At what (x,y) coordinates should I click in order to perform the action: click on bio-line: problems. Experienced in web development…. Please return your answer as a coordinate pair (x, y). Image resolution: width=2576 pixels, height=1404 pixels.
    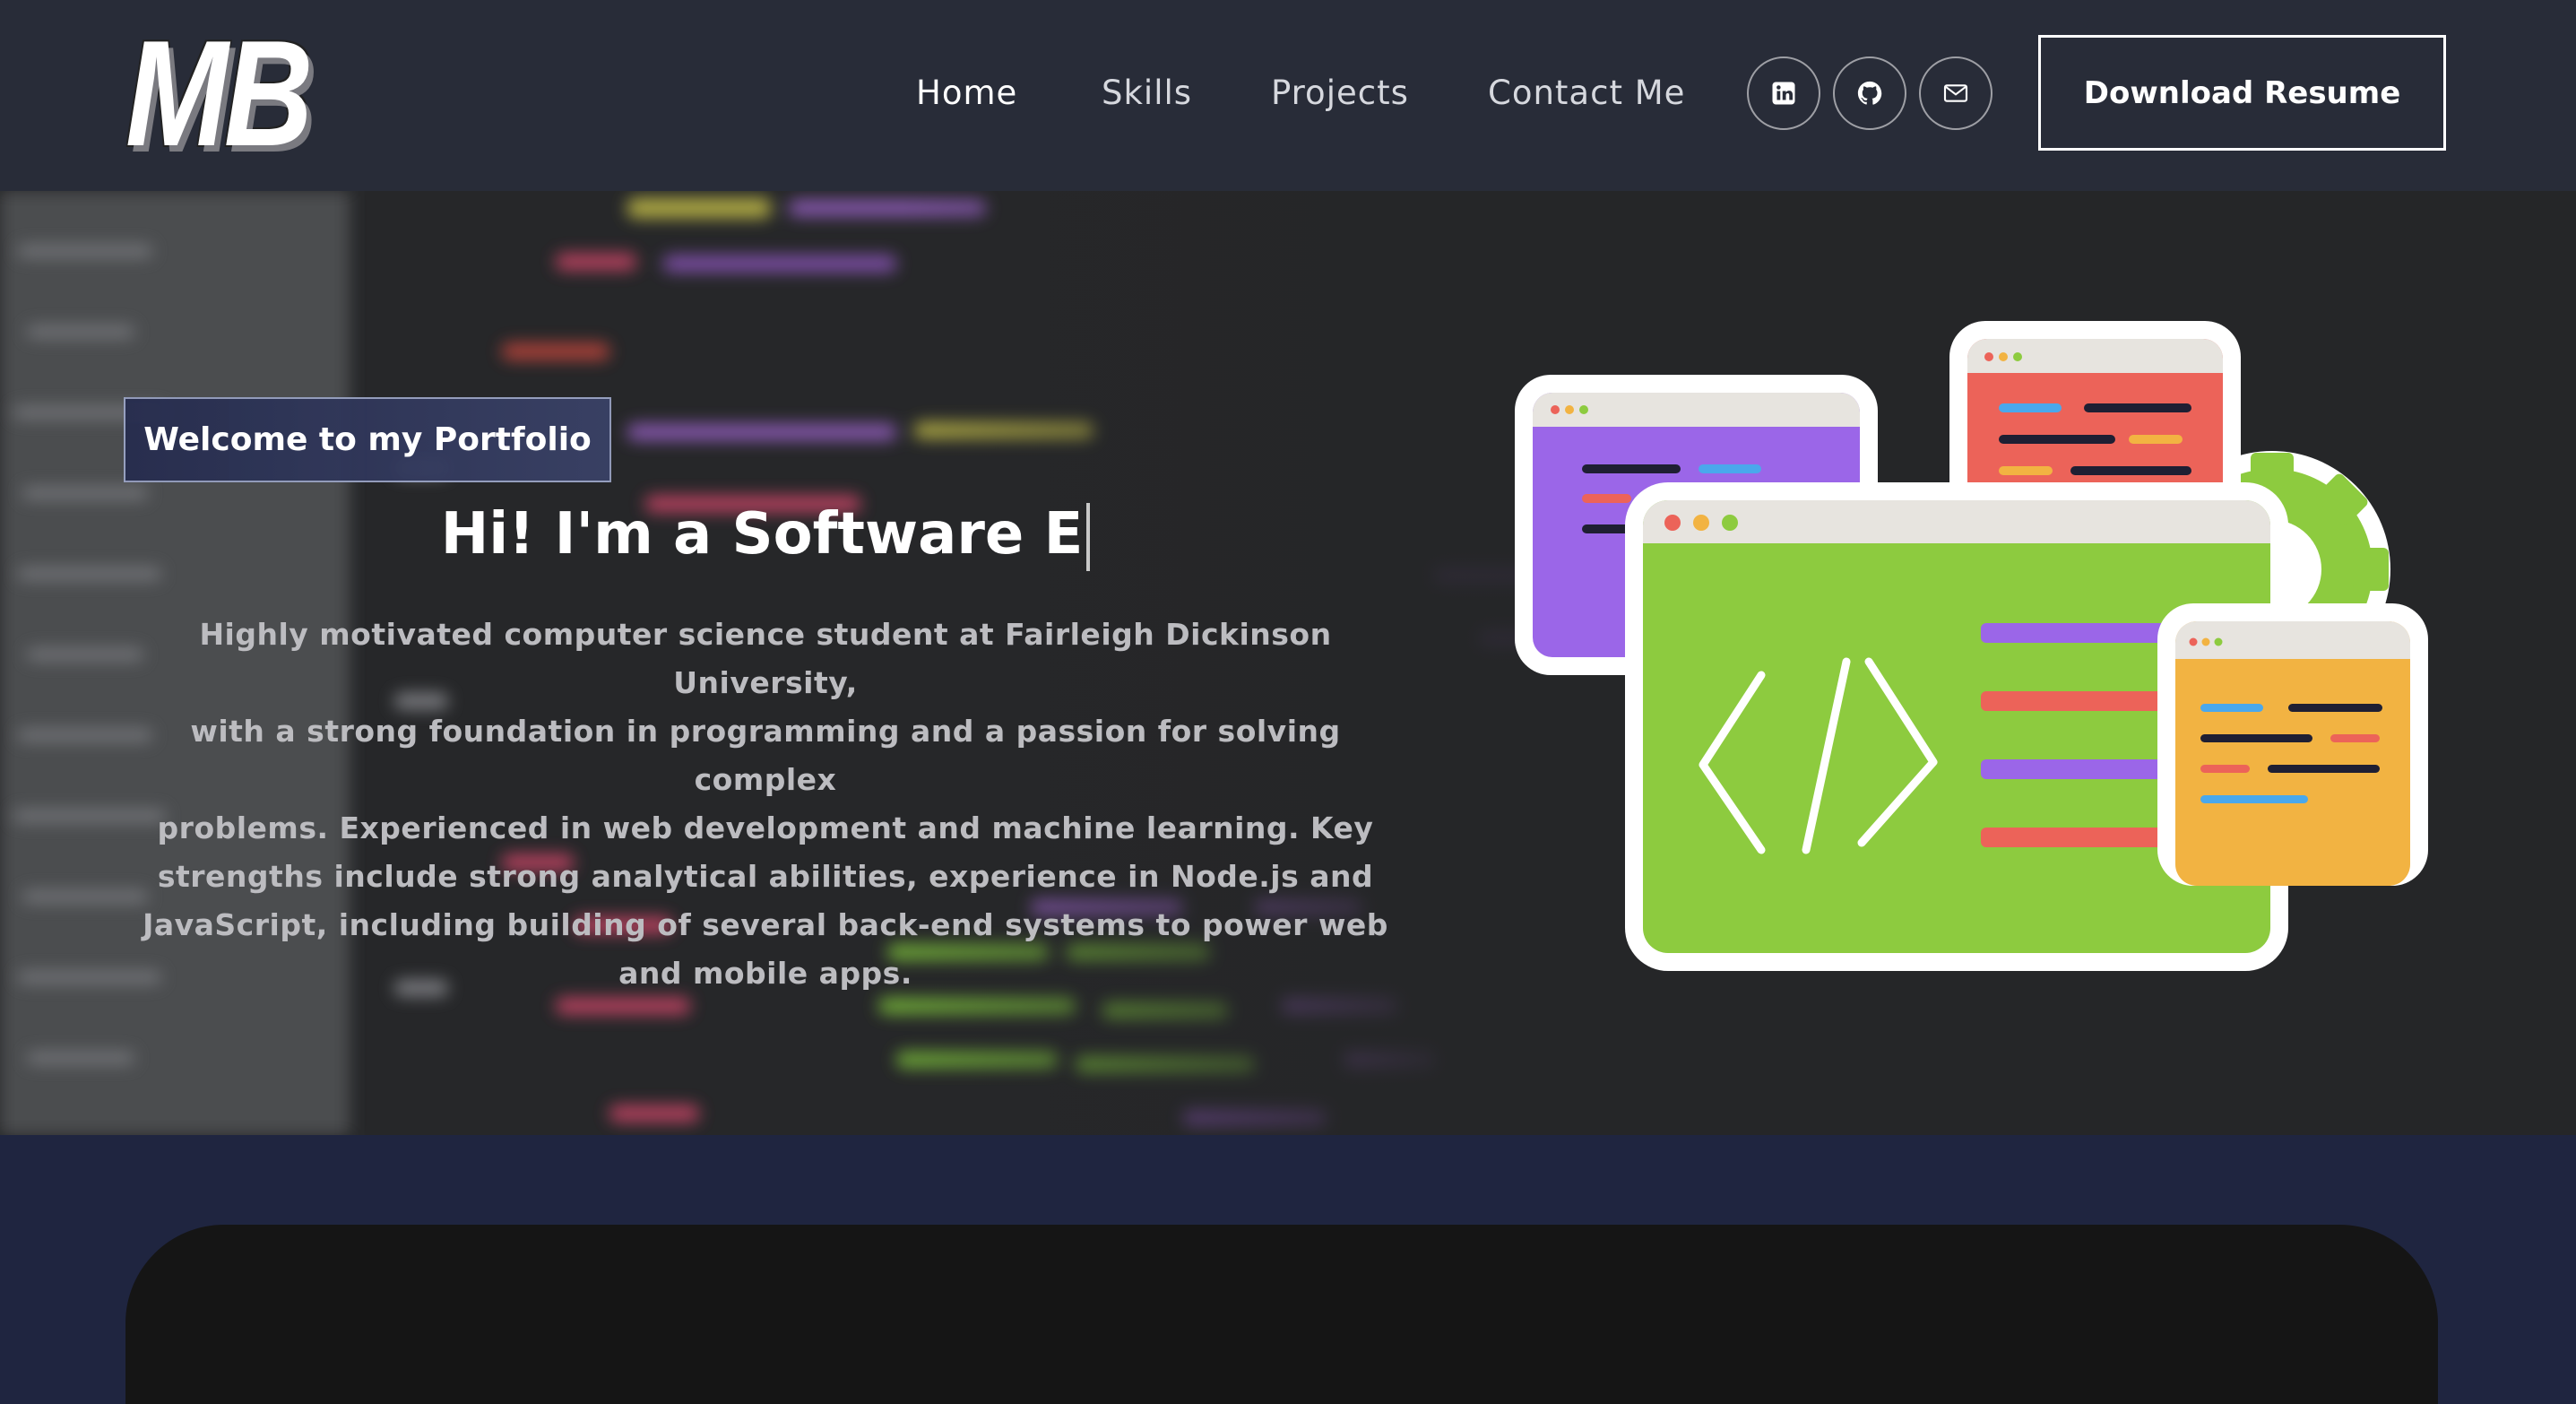
    Looking at the image, I should click on (765, 828).